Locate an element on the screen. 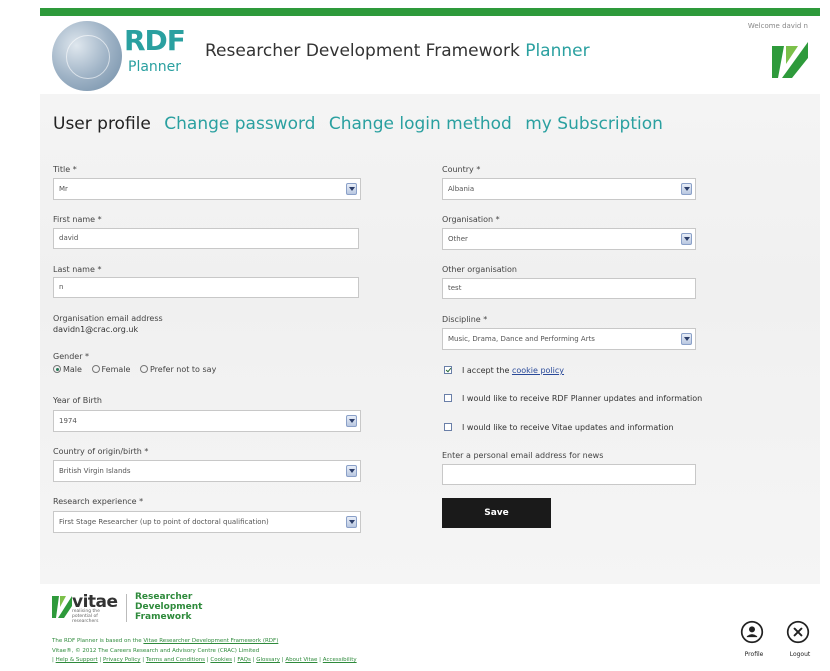 This screenshot has width=830, height=671. top-accent-bar is located at coordinates (430, 12).